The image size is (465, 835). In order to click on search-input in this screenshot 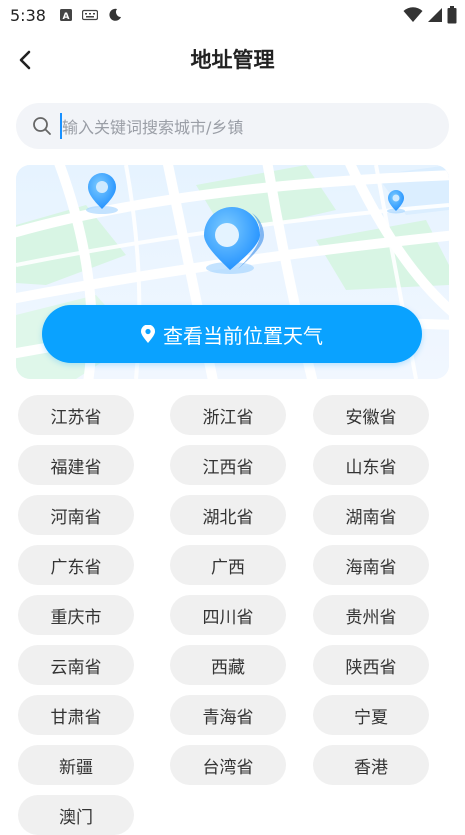, I will do `click(247, 127)`.